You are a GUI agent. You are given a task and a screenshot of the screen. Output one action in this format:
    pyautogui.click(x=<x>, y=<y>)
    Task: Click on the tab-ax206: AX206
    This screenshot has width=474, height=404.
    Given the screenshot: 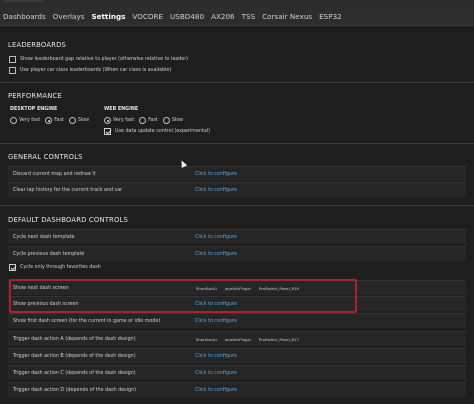 What is the action you would take?
    pyautogui.click(x=223, y=16)
    